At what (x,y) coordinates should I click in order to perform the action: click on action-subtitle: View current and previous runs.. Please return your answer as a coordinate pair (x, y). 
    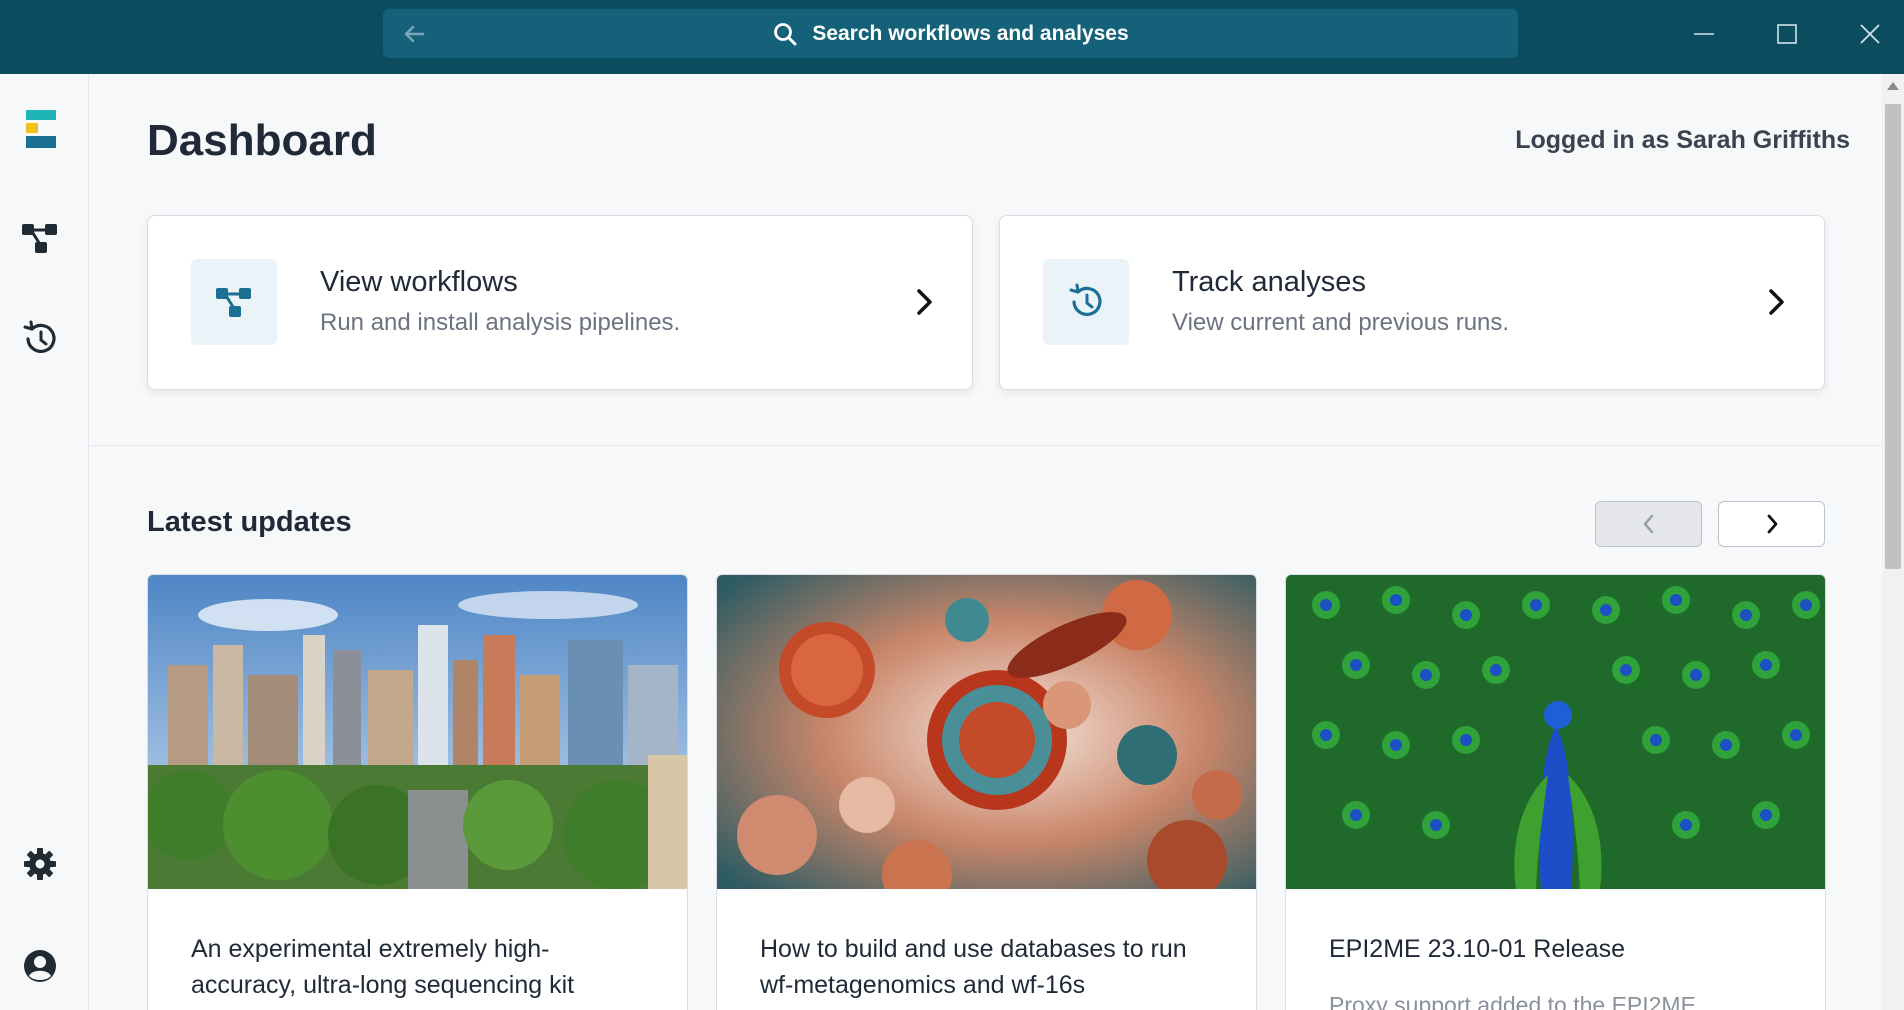
    Looking at the image, I should click on (1341, 322).